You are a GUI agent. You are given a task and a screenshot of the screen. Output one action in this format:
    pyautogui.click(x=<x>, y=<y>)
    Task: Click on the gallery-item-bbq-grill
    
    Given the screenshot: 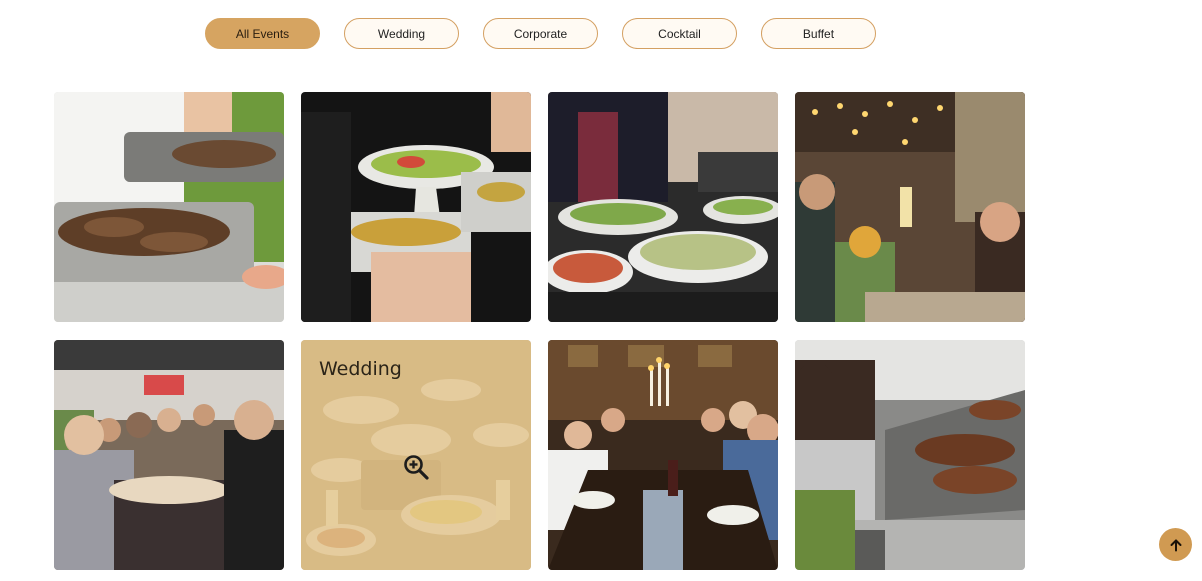 What is the action you would take?
    pyautogui.click(x=910, y=455)
    